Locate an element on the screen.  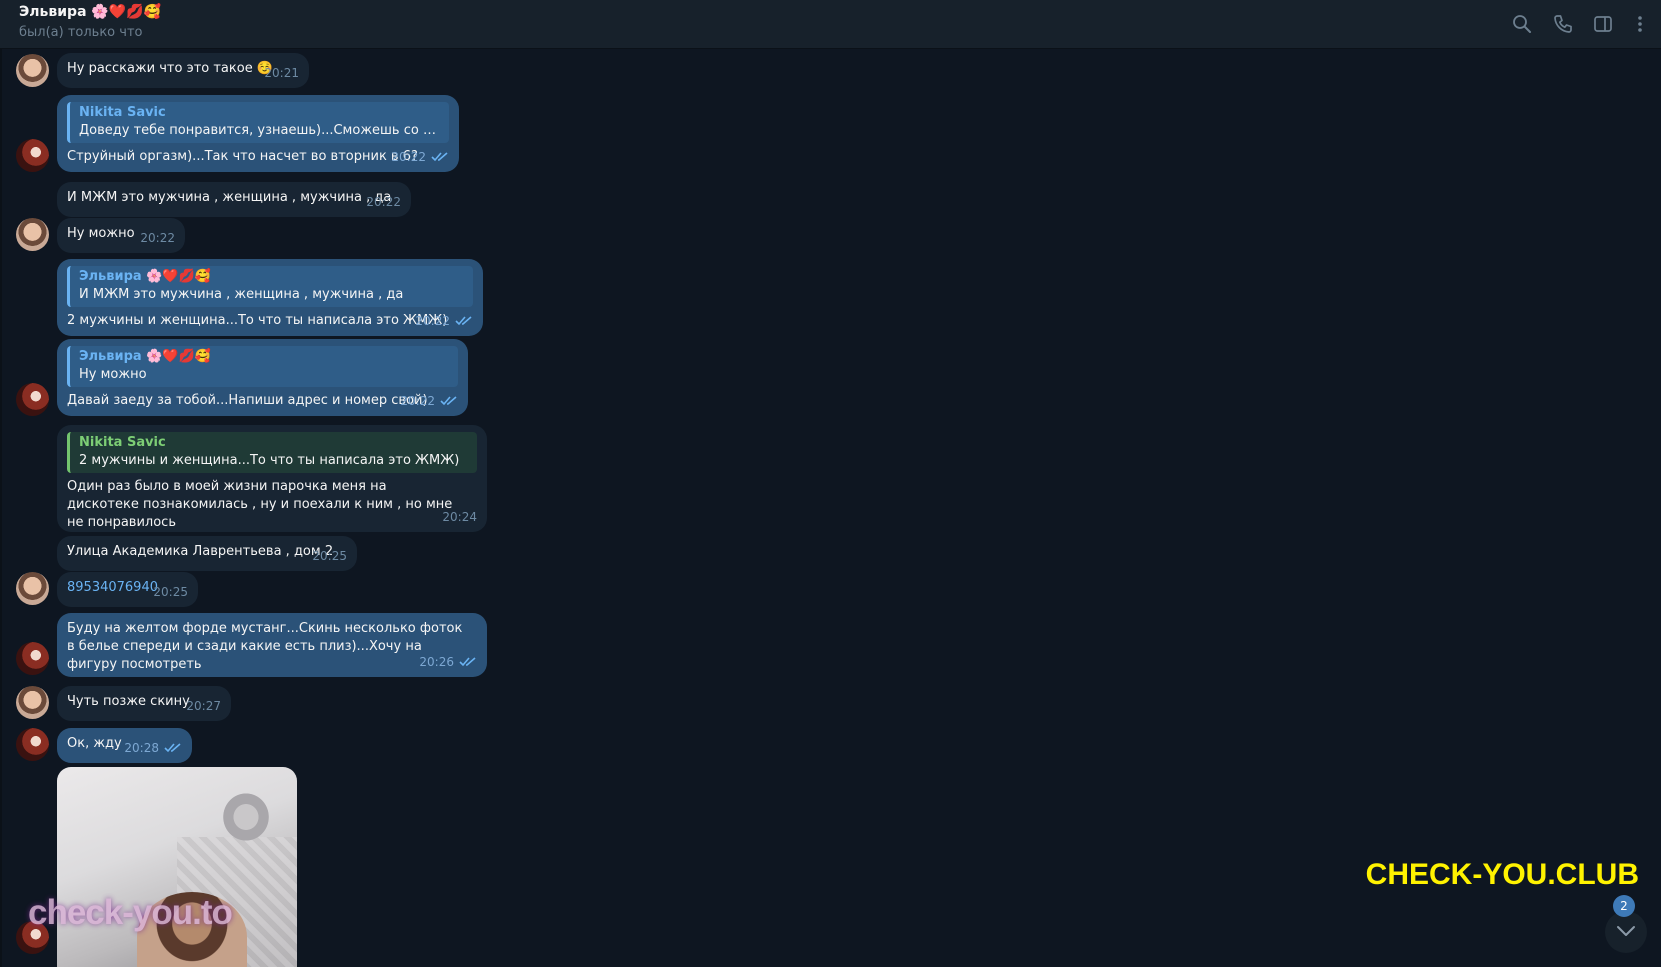
scroll-down-button is located at coordinates (1626, 932).